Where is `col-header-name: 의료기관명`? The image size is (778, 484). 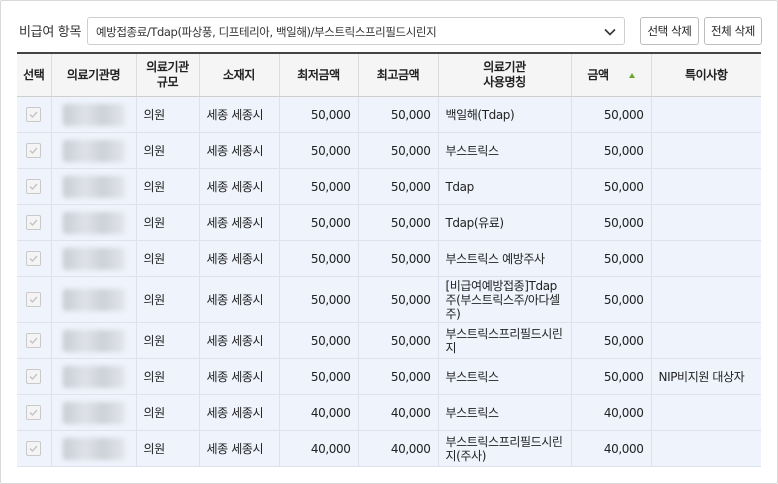
col-header-name: 의료기관명 is located at coordinates (94, 75).